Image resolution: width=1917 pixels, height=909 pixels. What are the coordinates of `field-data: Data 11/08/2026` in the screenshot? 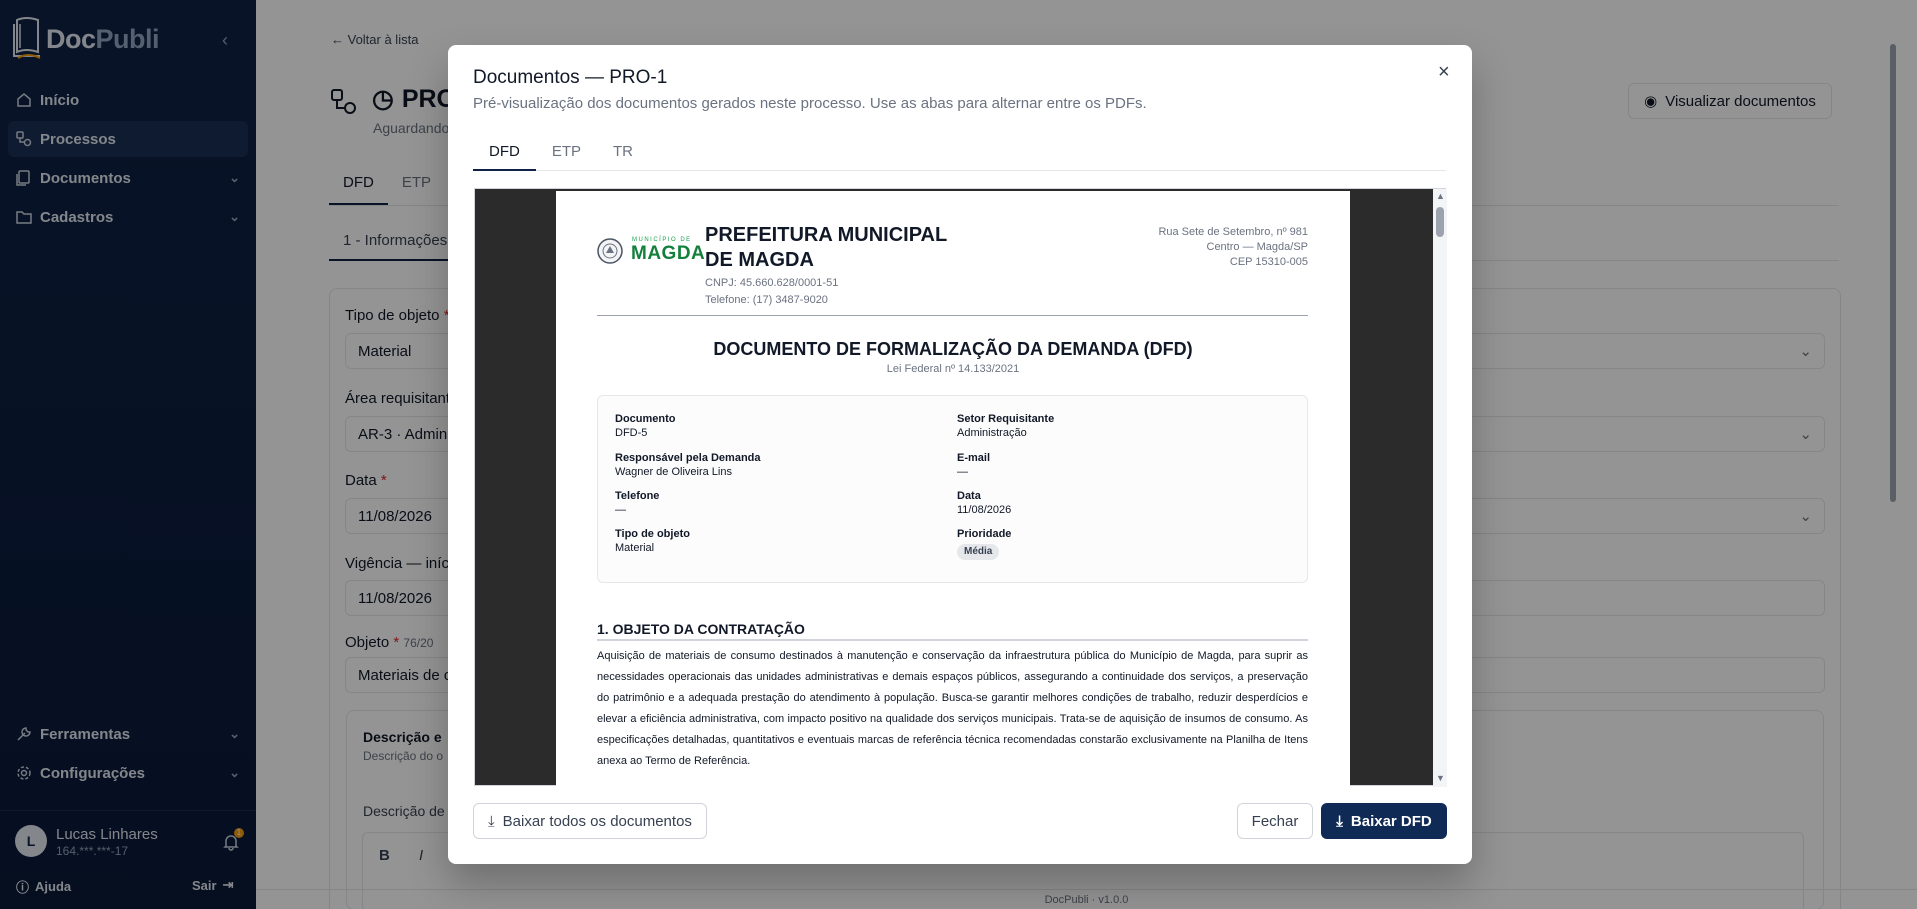 It's located at (984, 503).